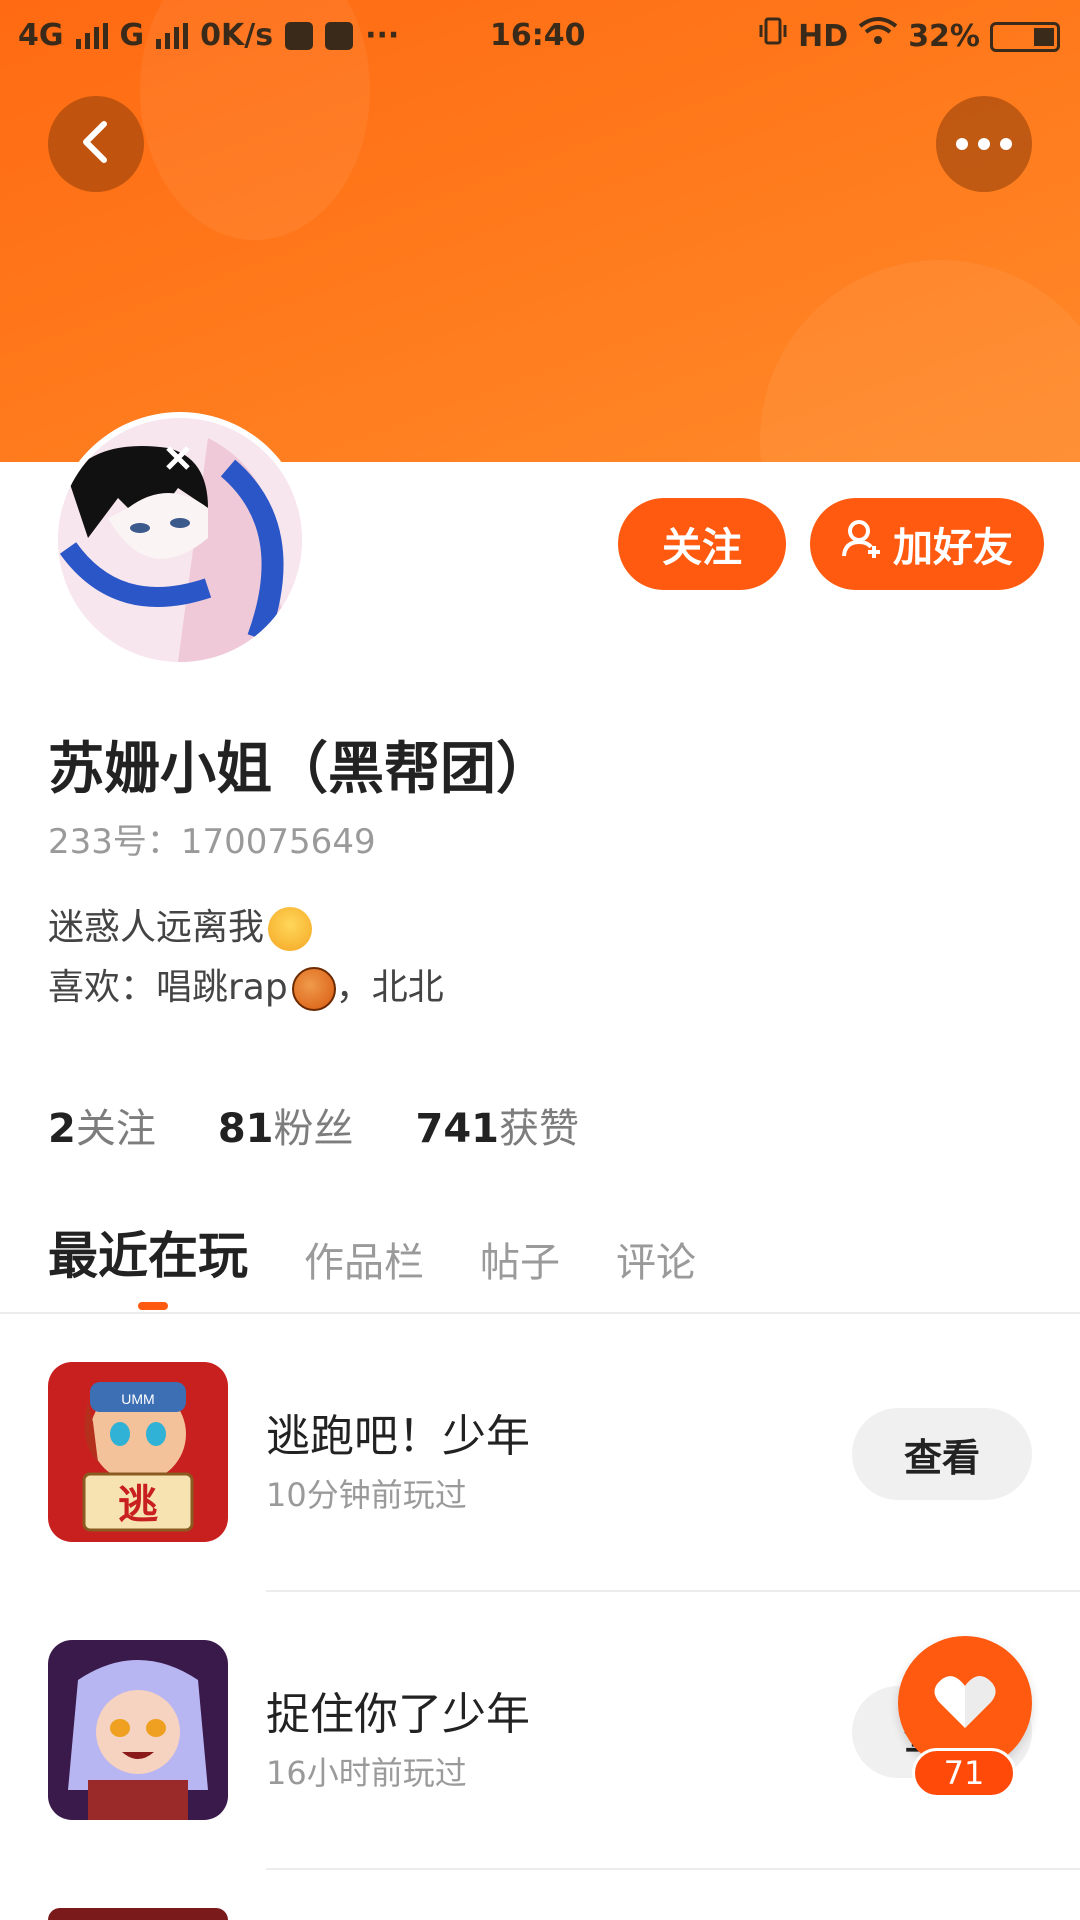 This screenshot has width=1080, height=1920. What do you see at coordinates (148, 1252) in the screenshot?
I see `tab-recent-play: 最近在玩` at bounding box center [148, 1252].